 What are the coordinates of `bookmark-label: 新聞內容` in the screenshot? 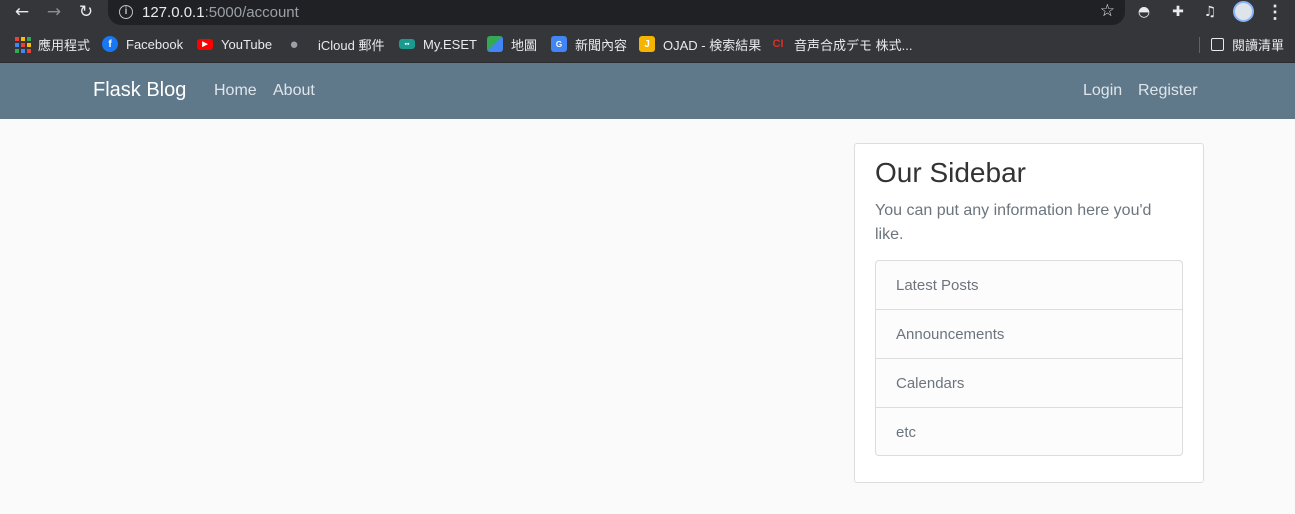 It's located at (601, 45).